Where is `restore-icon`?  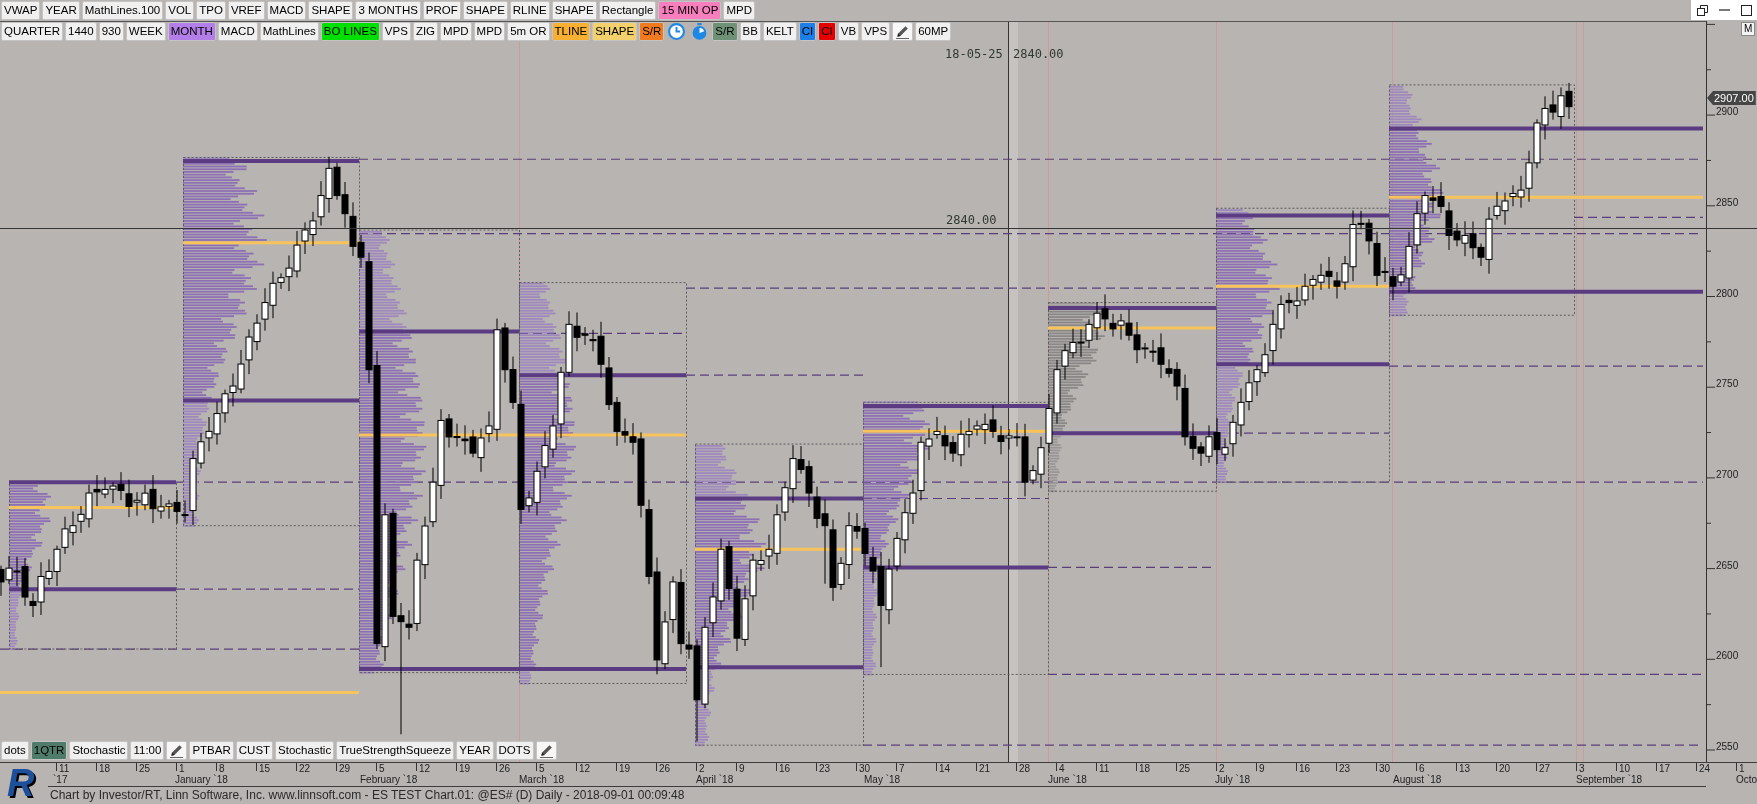 restore-icon is located at coordinates (1702, 10).